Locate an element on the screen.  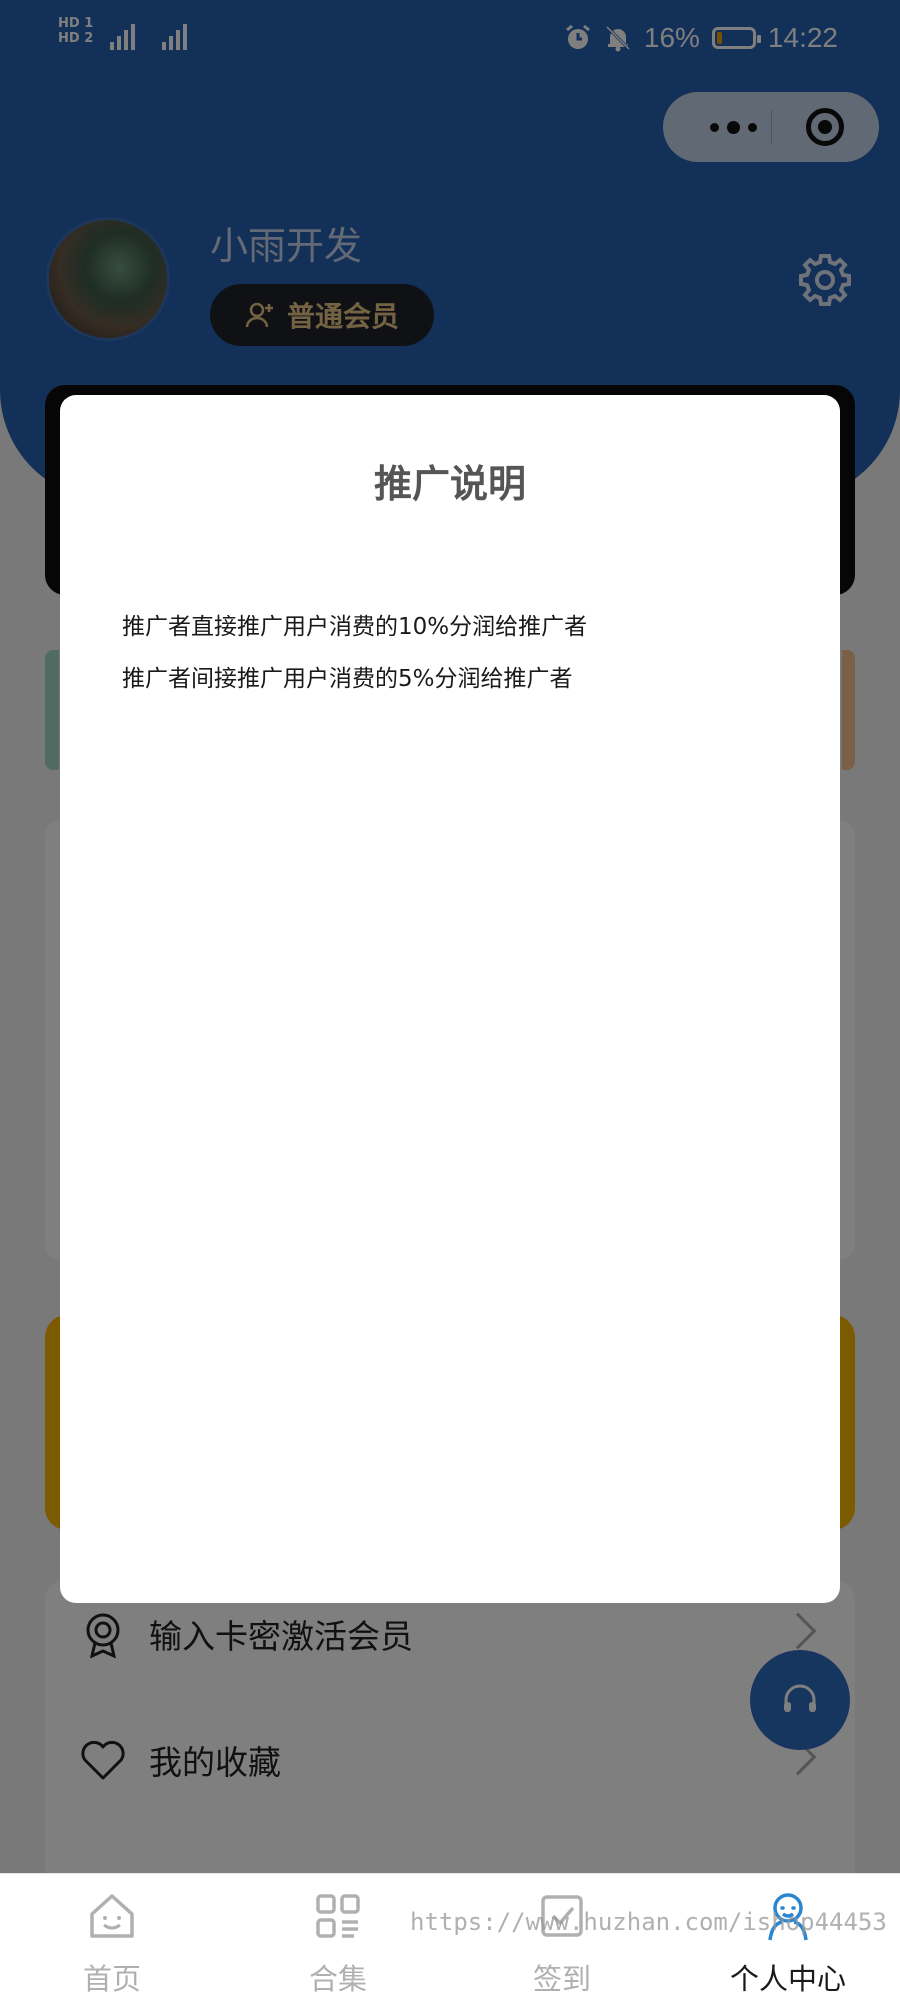
bottom-tab-bar: 首页 合集 签到 个人中心 is located at coordinates (450, 1936).